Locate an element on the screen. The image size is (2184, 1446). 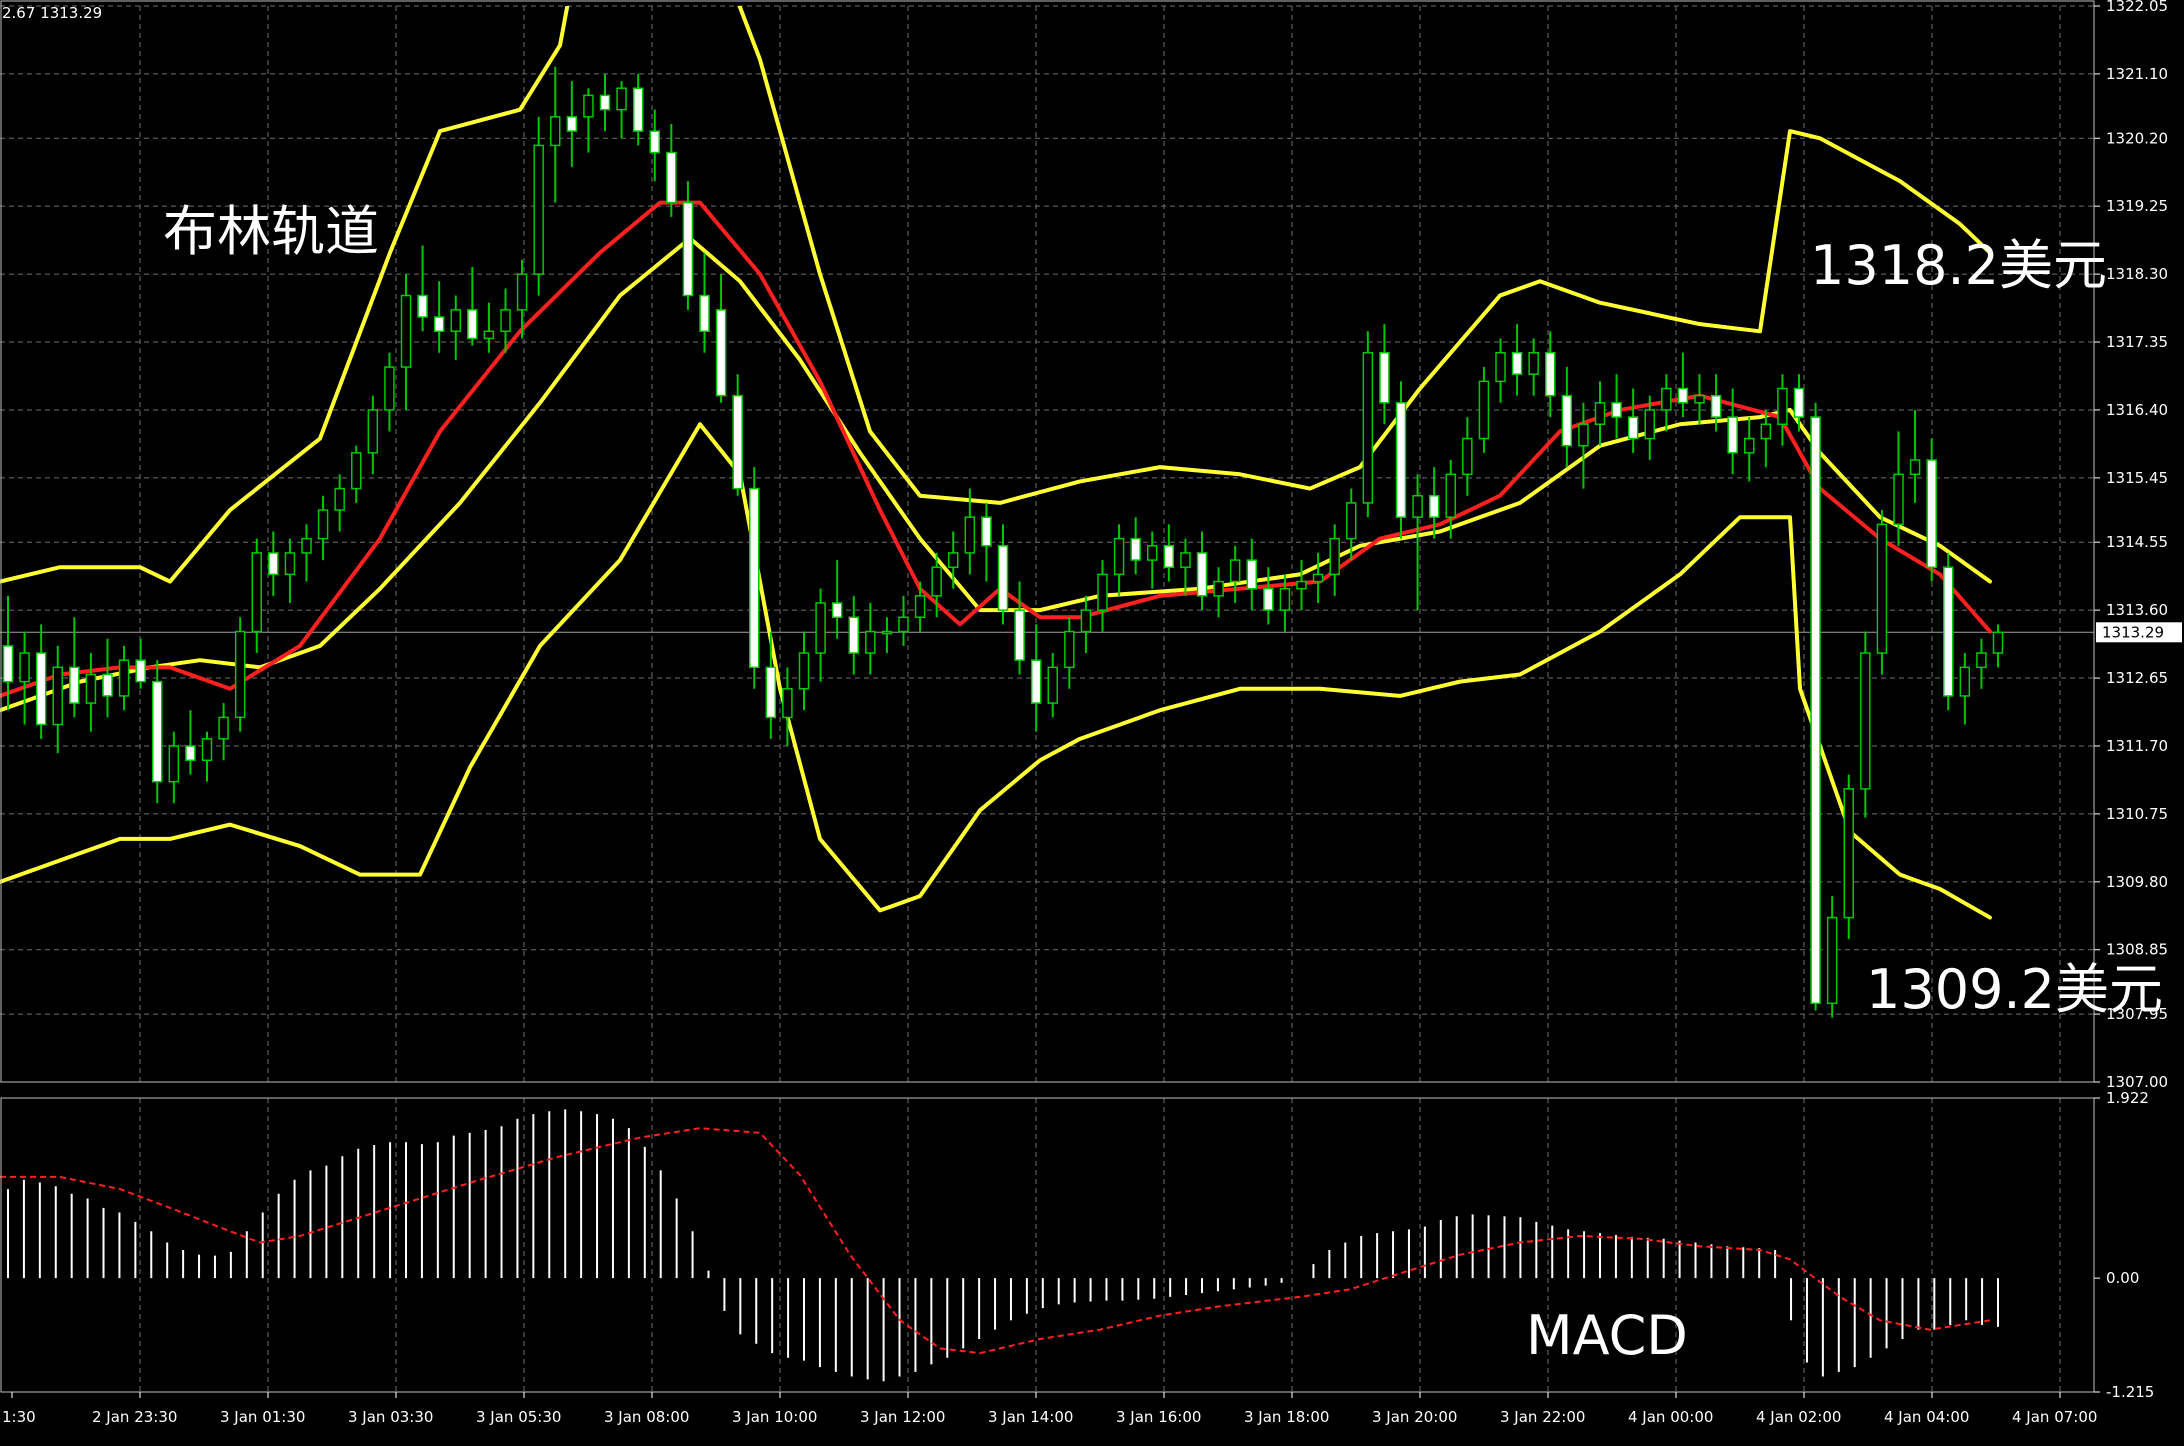
upper-price-annotation: 1318.2美元 is located at coordinates (1958, 265).